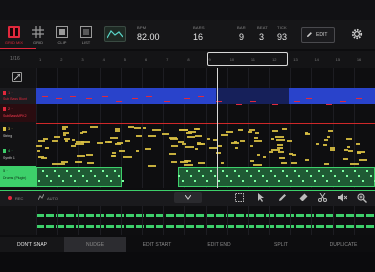  What do you see at coordinates (82, 59) in the screenshot?
I see `bar-number: 3` at bounding box center [82, 59].